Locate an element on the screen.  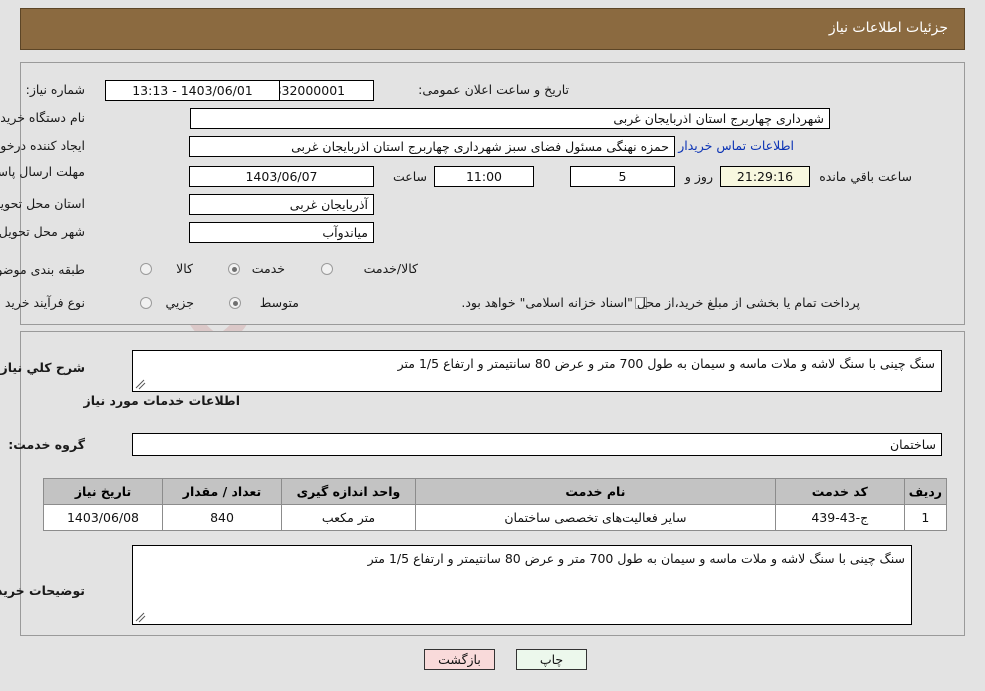
remaining-days-value: 5 is located at coordinates (622, 176).